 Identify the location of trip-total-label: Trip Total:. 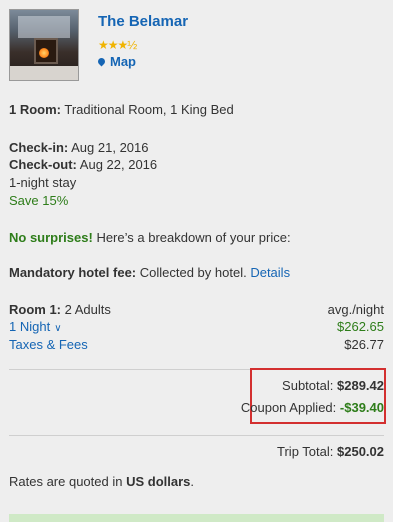
(305, 451).